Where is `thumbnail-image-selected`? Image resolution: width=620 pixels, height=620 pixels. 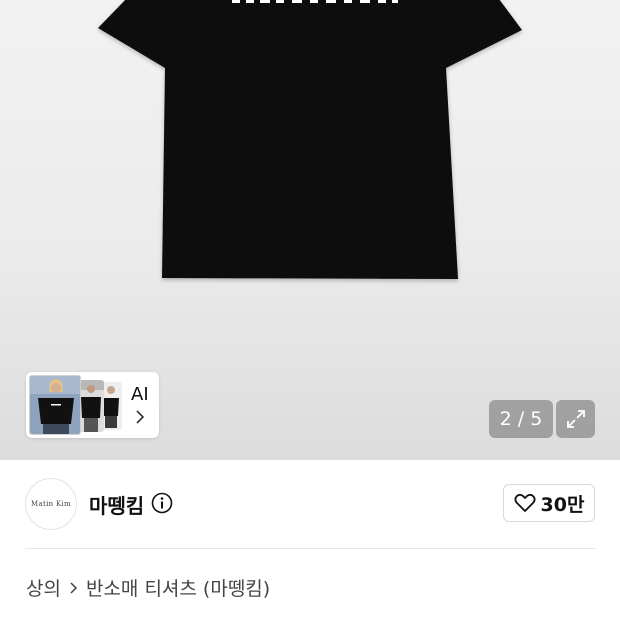 thumbnail-image-selected is located at coordinates (55, 405).